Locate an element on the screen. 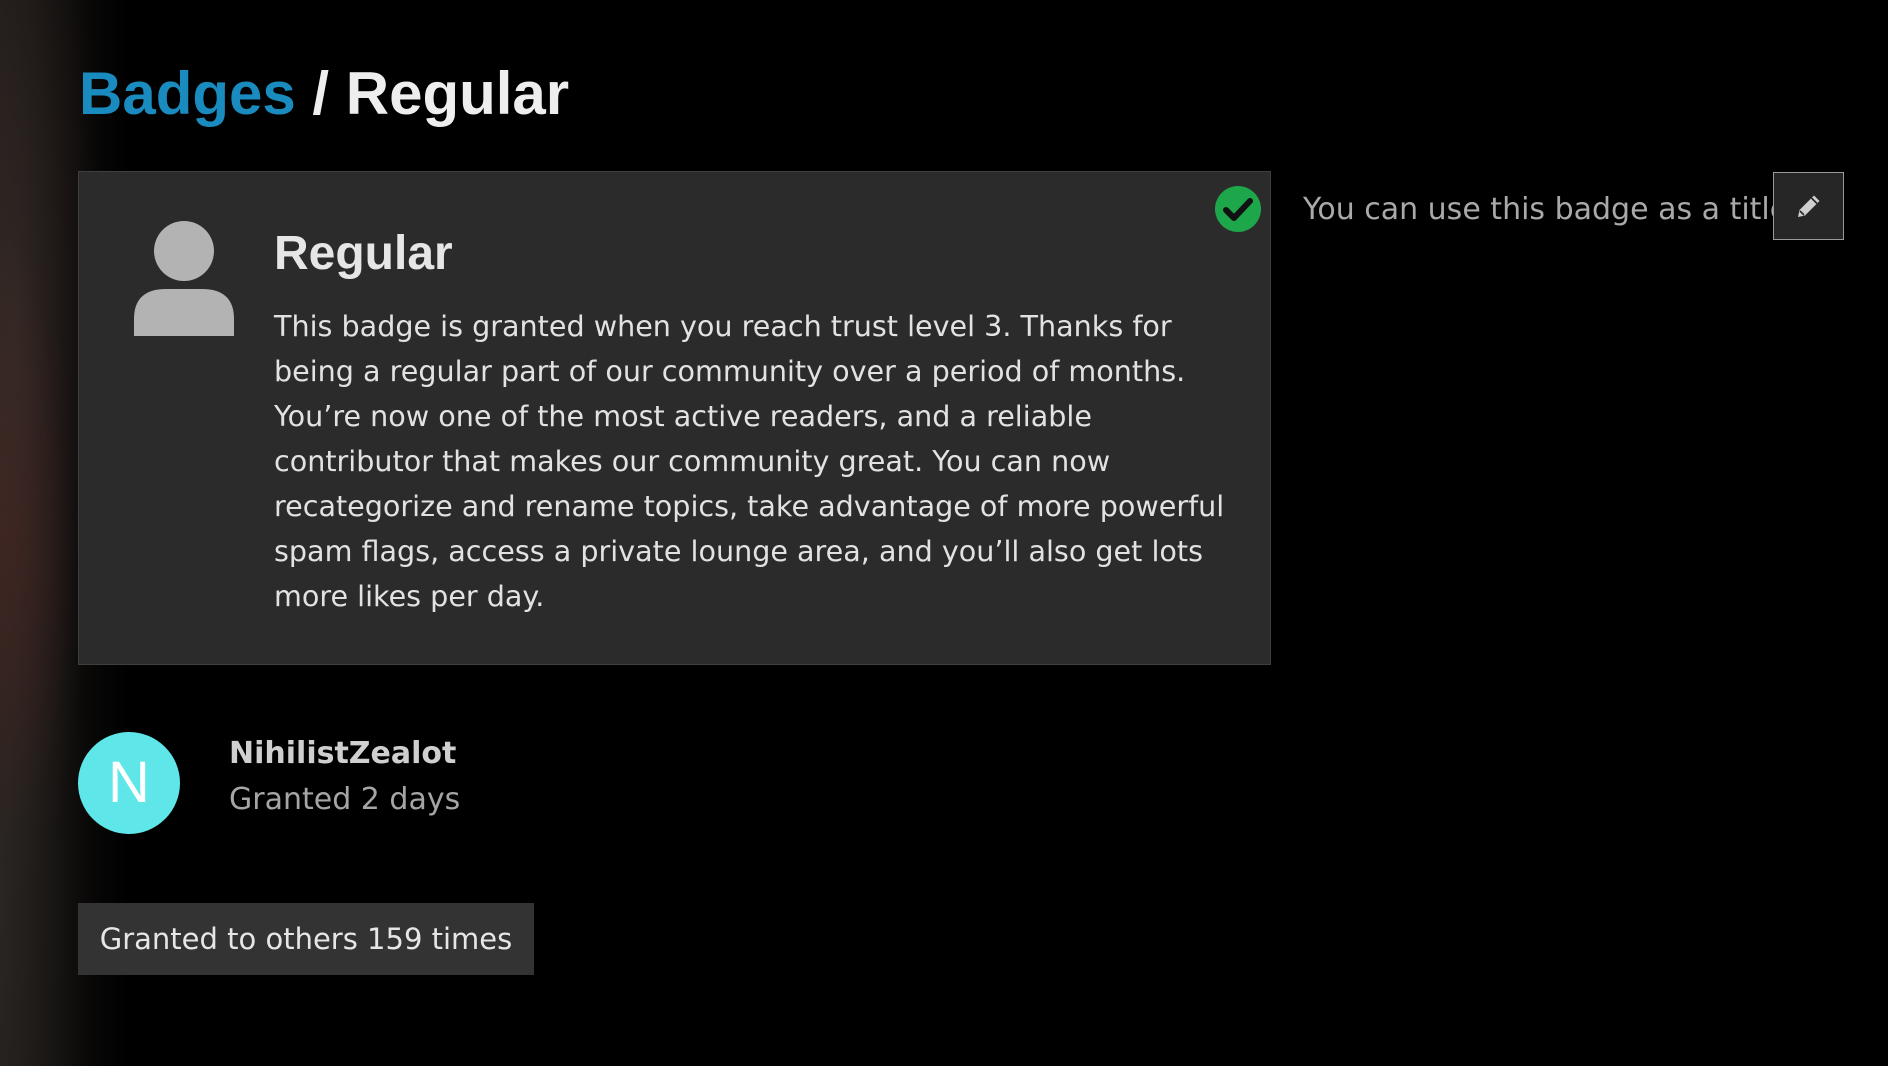 This screenshot has width=1888, height=1066. breadcrumb: Badges / Regular is located at coordinates (324, 94).